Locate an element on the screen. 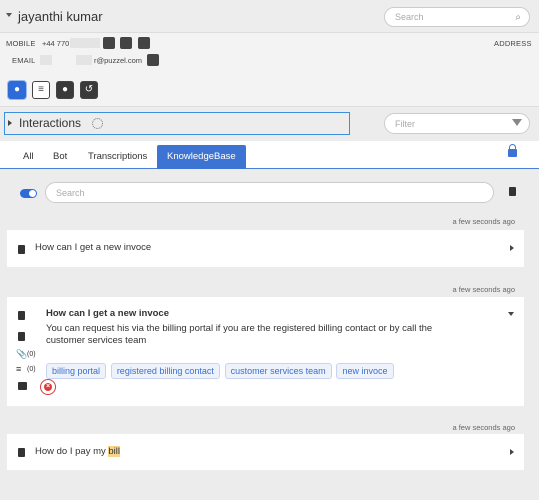  interactions-title: Interactions is located at coordinates (50, 123).